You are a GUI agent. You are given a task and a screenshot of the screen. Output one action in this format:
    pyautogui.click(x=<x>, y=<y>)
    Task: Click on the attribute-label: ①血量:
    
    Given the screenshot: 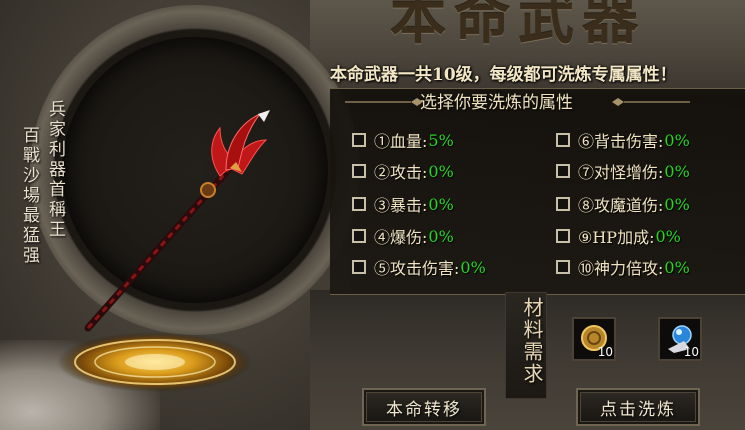 What is the action you would take?
    pyautogui.click(x=401, y=141)
    